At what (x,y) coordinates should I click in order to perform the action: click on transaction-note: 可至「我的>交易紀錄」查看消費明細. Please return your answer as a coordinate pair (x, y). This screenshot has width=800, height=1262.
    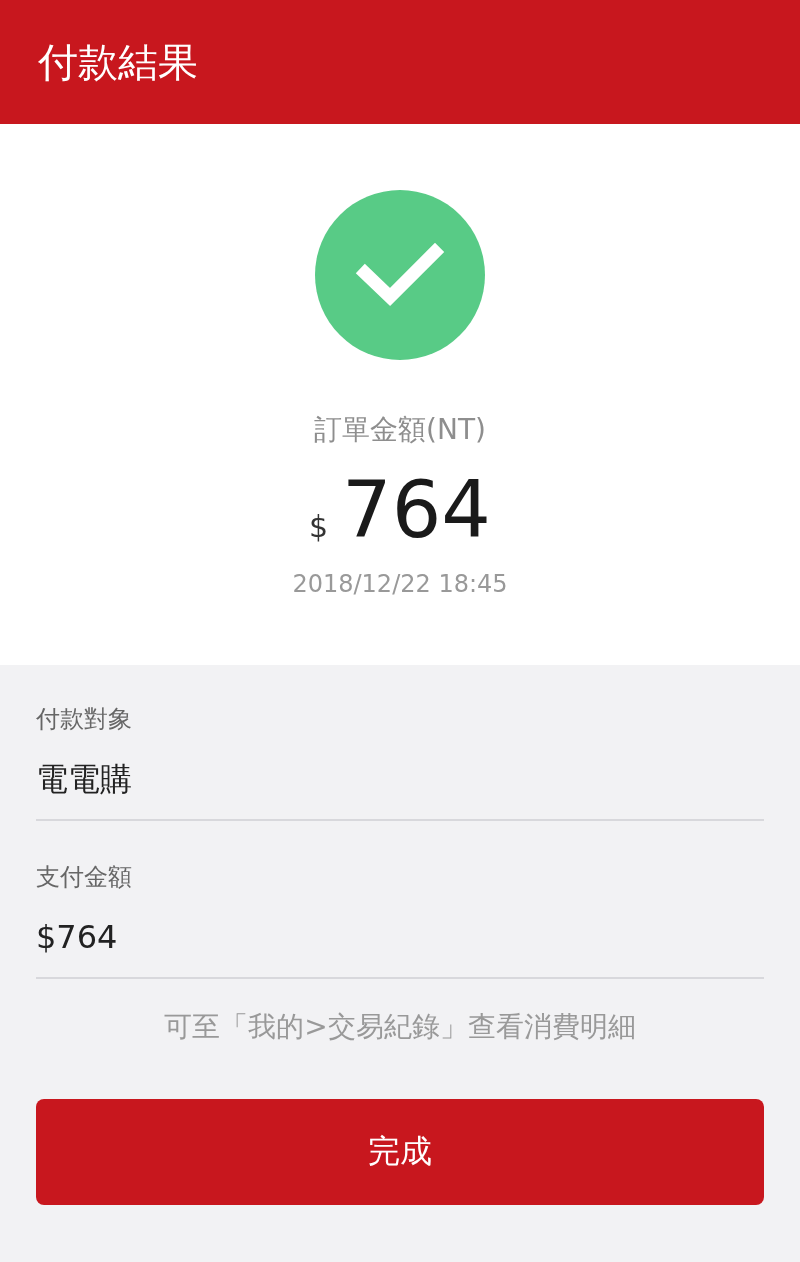
    Looking at the image, I should click on (400, 1027).